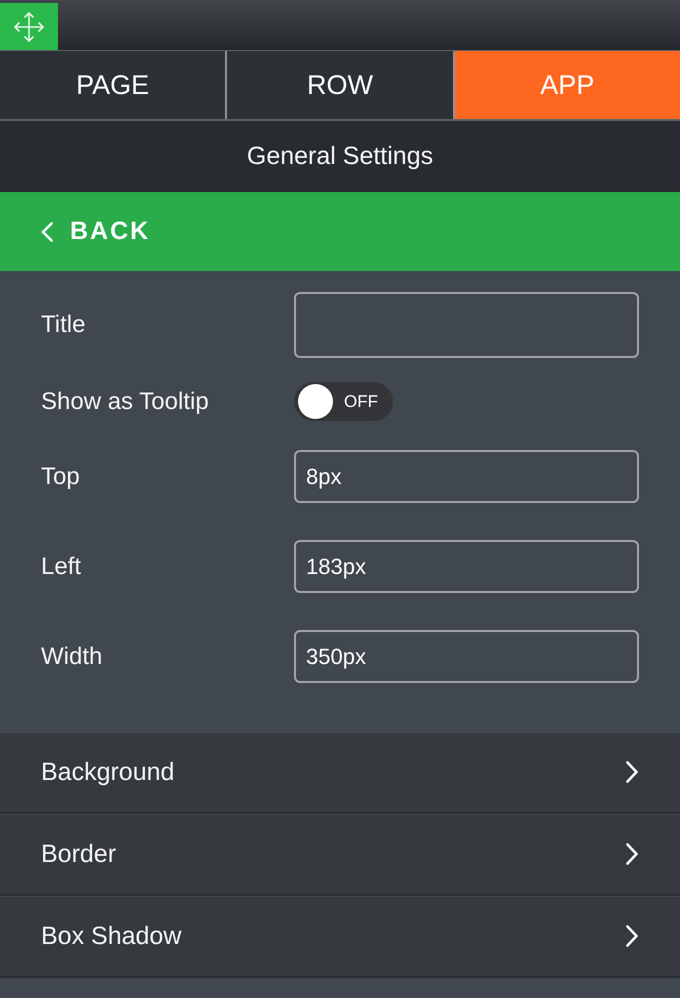 This screenshot has width=680, height=998. I want to click on field-label: Show as Tooltip, so click(125, 402).